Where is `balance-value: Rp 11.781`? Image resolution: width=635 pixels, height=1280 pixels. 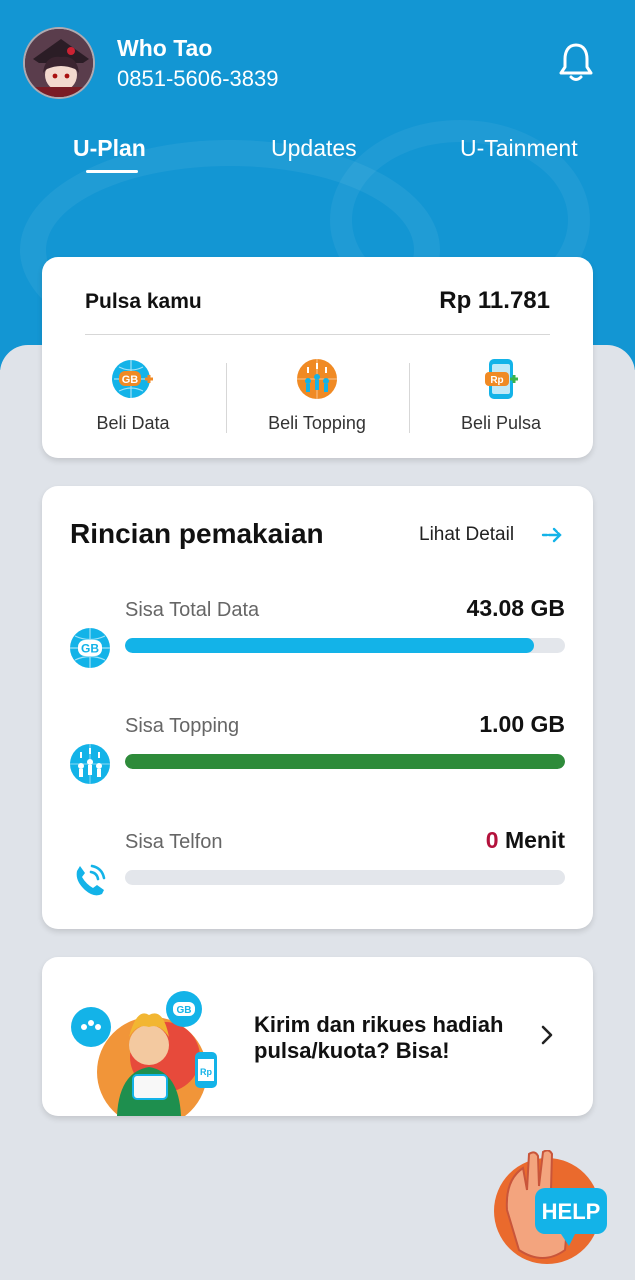
balance-value: Rp 11.781 is located at coordinates (494, 300).